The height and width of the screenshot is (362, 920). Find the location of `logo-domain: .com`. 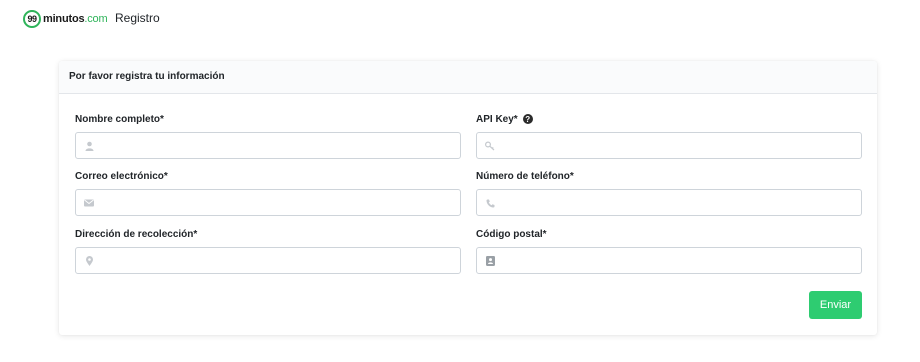

logo-domain: .com is located at coordinates (96, 19).